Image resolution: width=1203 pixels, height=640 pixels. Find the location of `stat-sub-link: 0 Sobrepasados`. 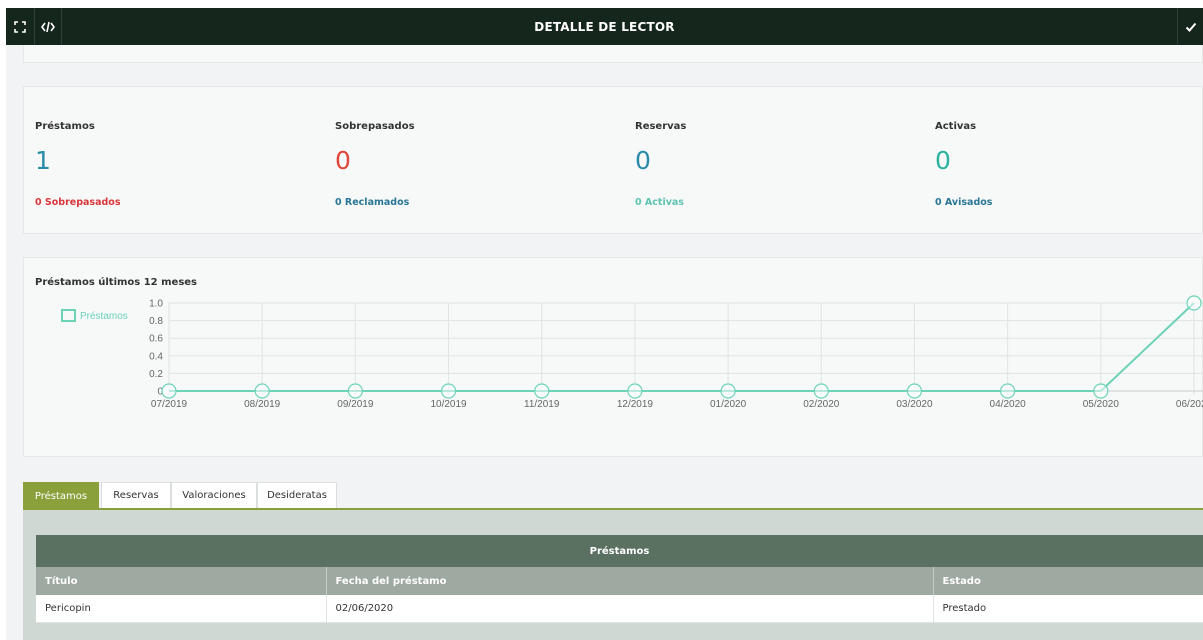

stat-sub-link: 0 Sobrepasados is located at coordinates (77, 202).